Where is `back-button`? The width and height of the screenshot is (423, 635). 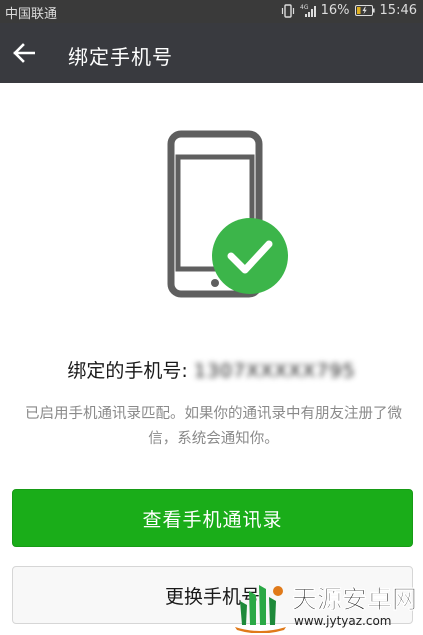 back-button is located at coordinates (24, 53).